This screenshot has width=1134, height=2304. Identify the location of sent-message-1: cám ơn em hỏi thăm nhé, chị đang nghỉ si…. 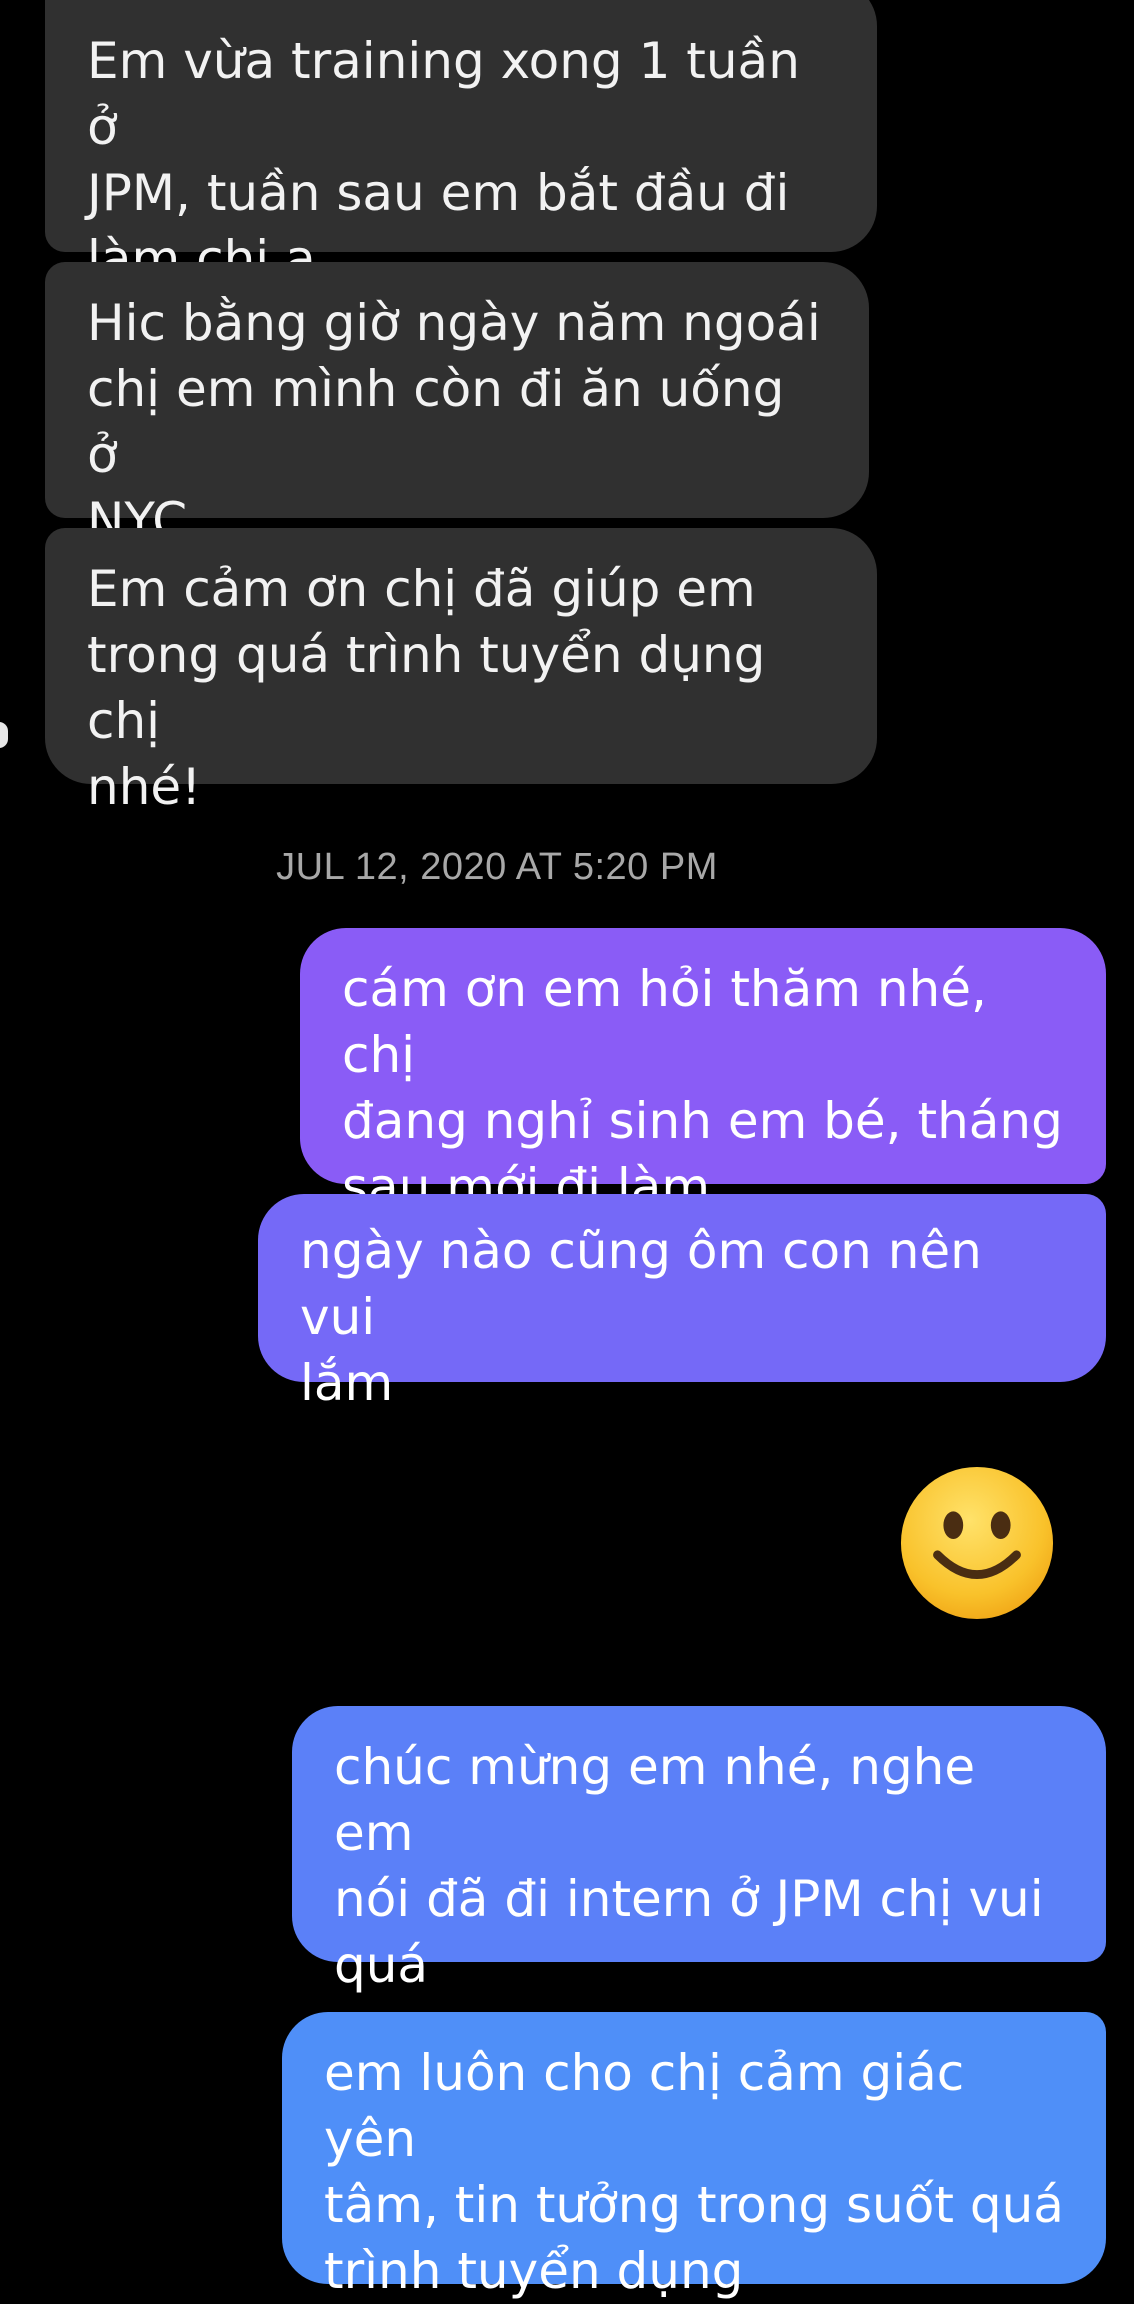
(703, 1072).